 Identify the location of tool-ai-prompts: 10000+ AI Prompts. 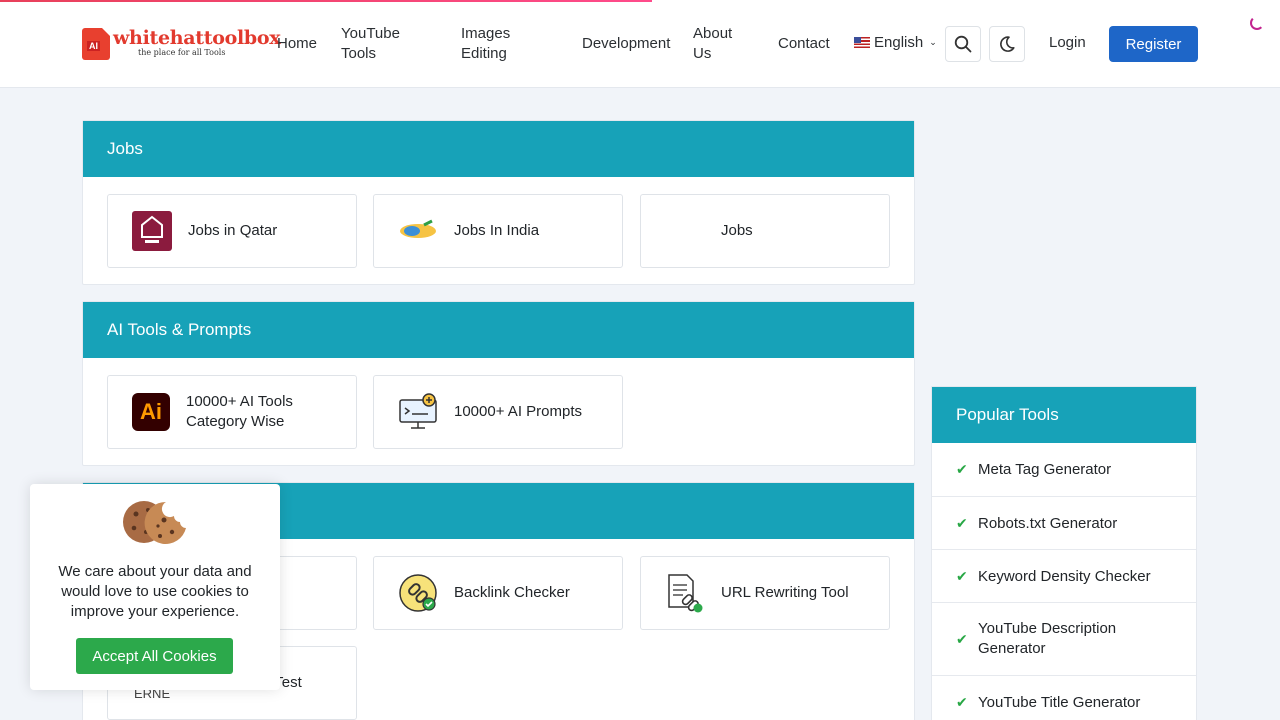
(498, 412).